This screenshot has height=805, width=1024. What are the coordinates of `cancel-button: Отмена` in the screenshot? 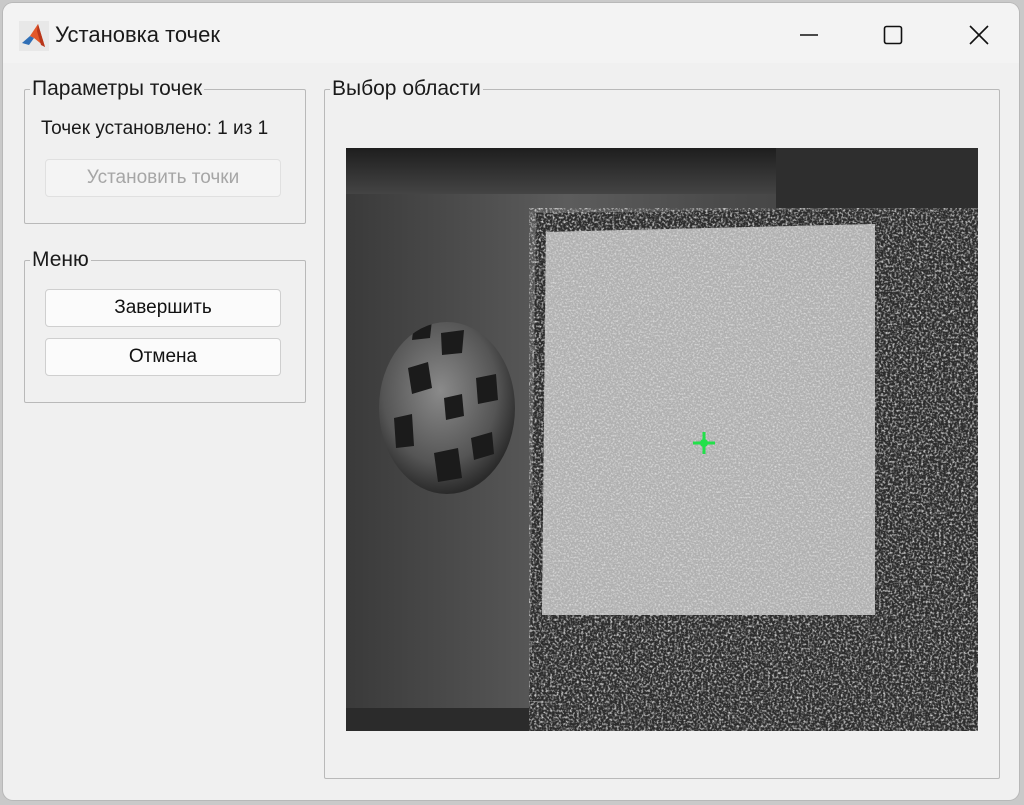 It's located at (163, 357).